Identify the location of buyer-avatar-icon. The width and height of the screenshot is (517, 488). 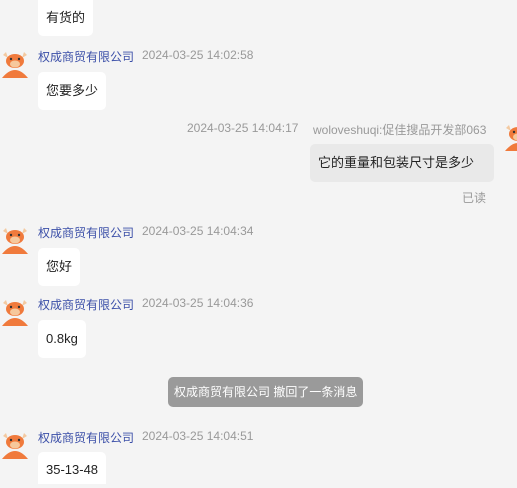
(510, 136).